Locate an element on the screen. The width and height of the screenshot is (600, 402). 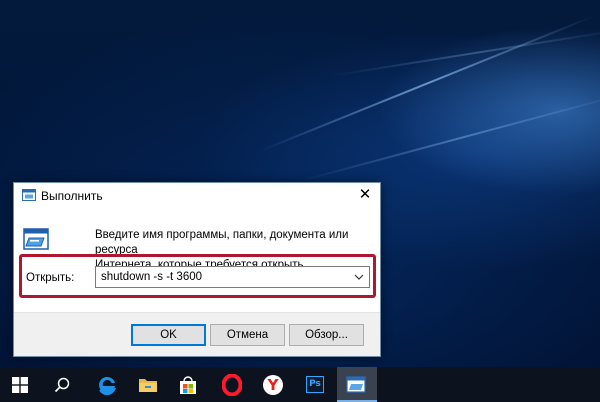
close-icon: ✕ is located at coordinates (365, 194).